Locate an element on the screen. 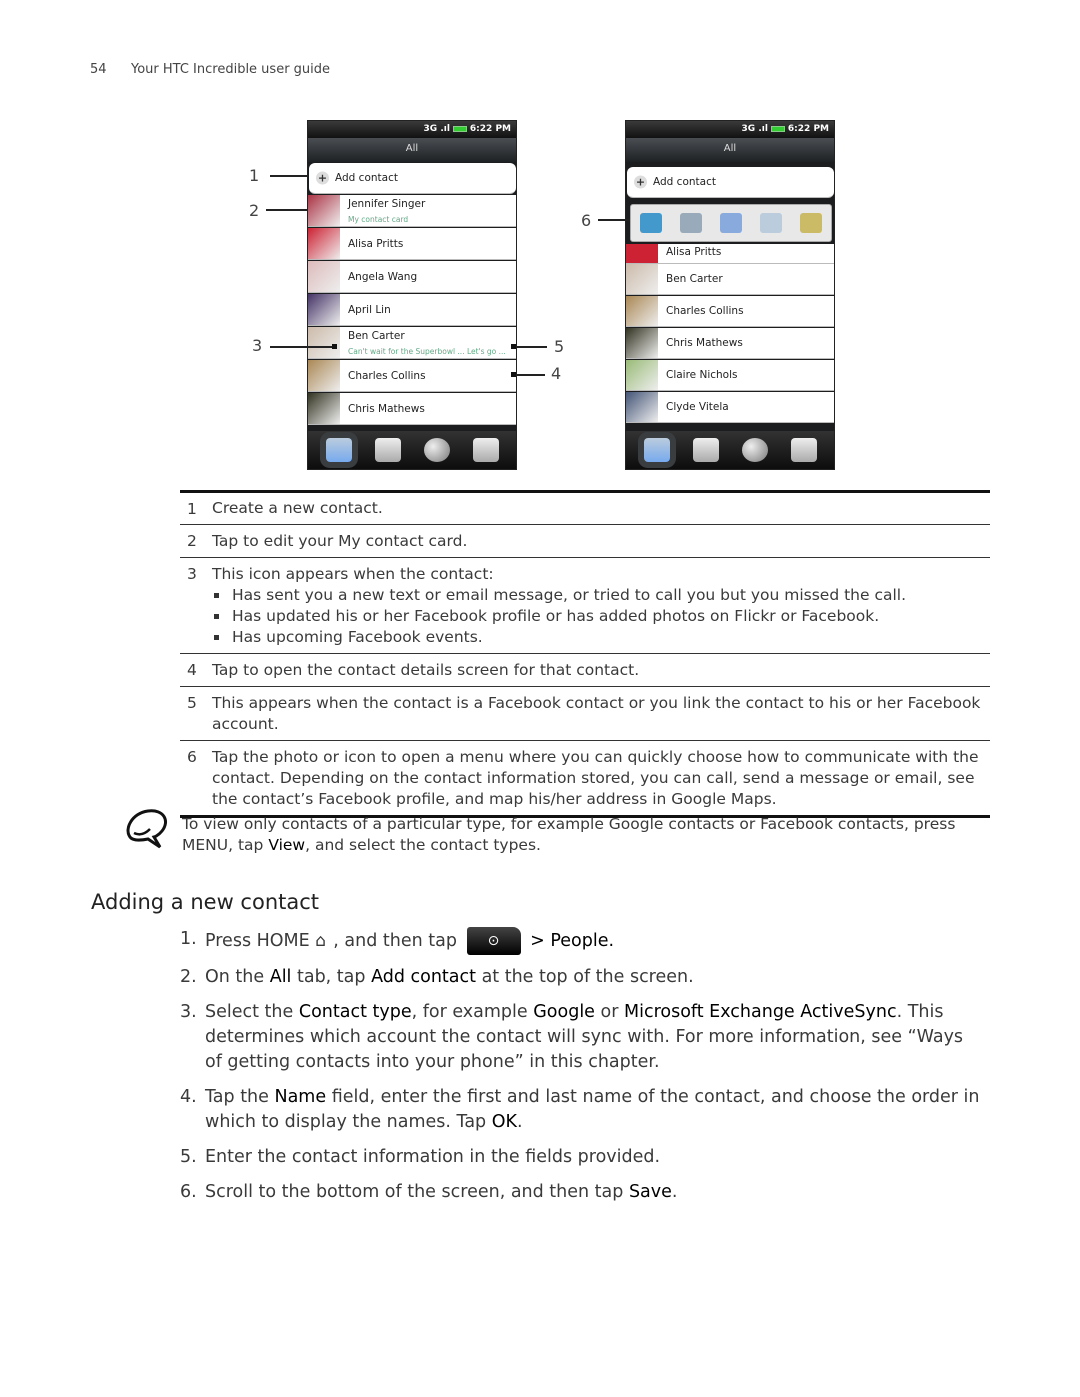  running-title: Your HTC Incredible user guide is located at coordinates (231, 69).